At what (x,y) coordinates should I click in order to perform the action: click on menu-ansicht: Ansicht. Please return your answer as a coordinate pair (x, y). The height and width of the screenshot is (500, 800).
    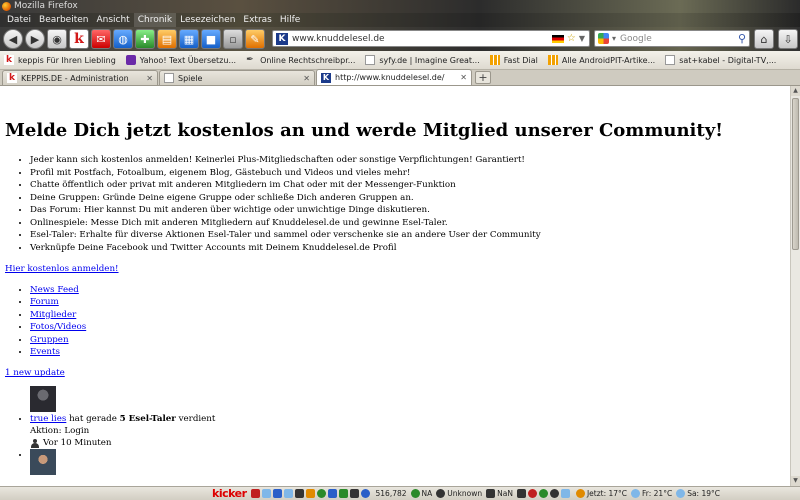
    Looking at the image, I should click on (112, 20).